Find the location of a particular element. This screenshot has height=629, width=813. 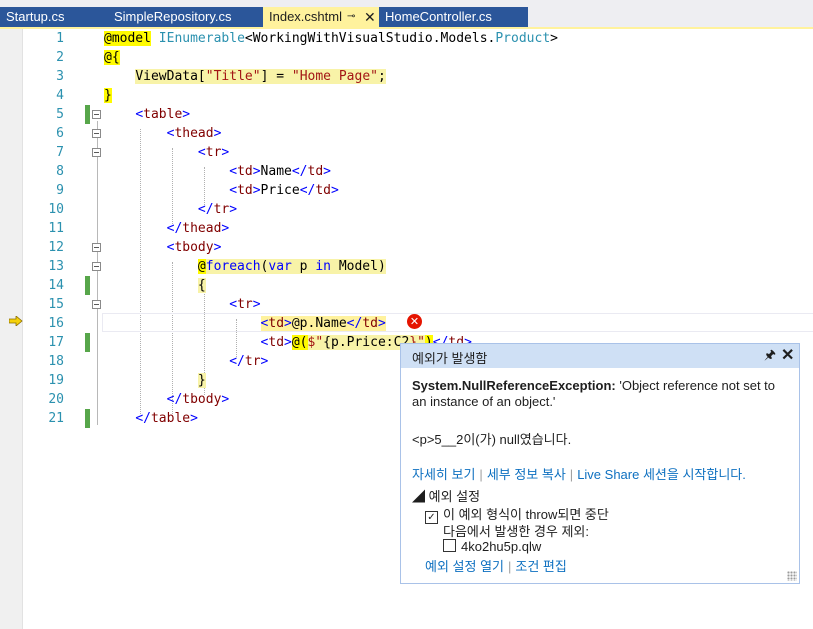

code-text: @foreach(var p in Model) is located at coordinates (291, 266).